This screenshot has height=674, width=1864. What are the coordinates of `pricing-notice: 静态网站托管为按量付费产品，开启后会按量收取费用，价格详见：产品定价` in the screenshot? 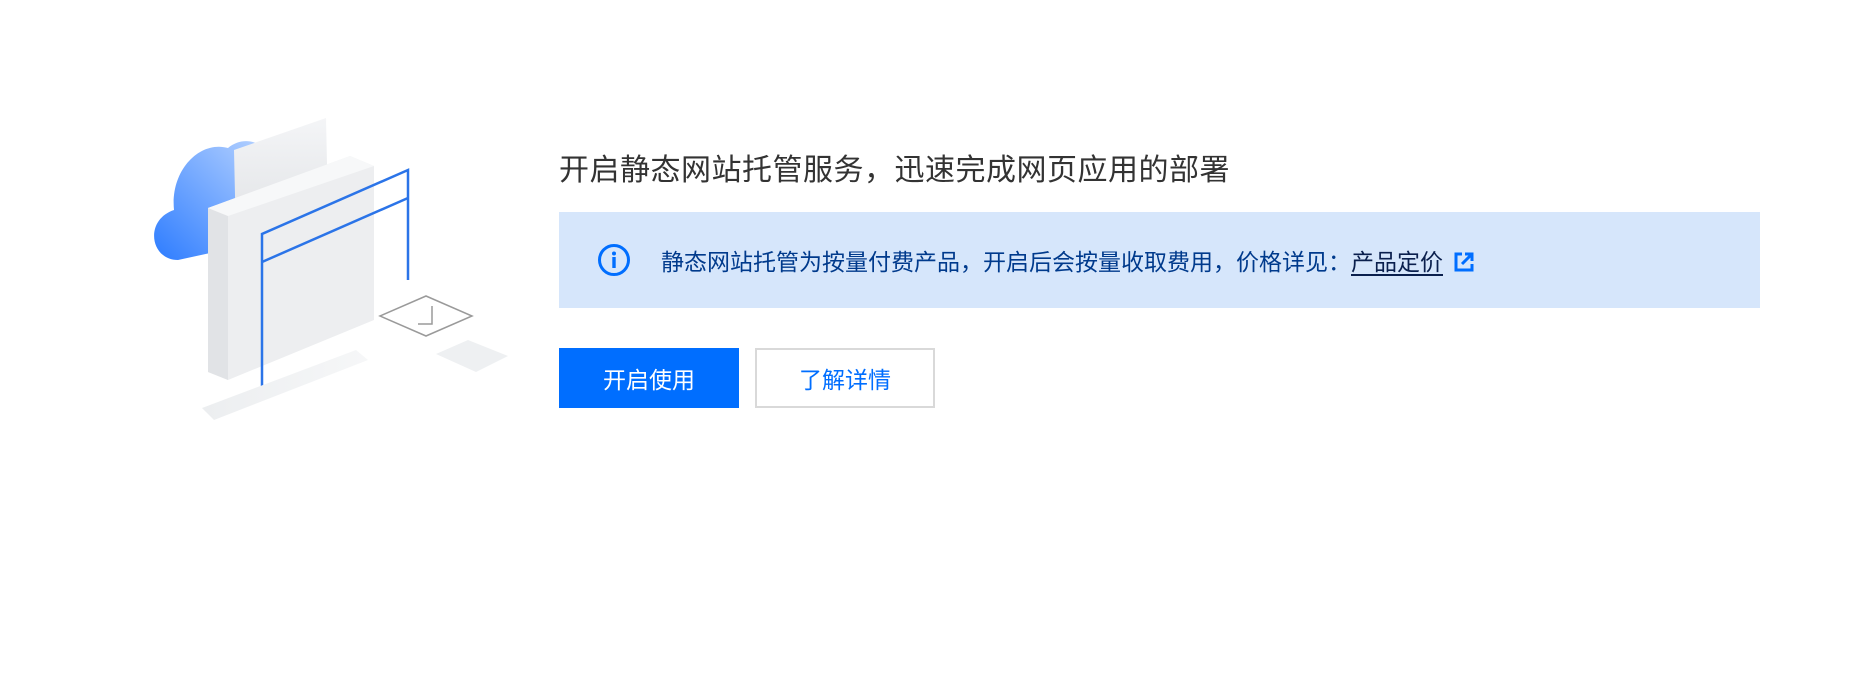 It's located at (1159, 260).